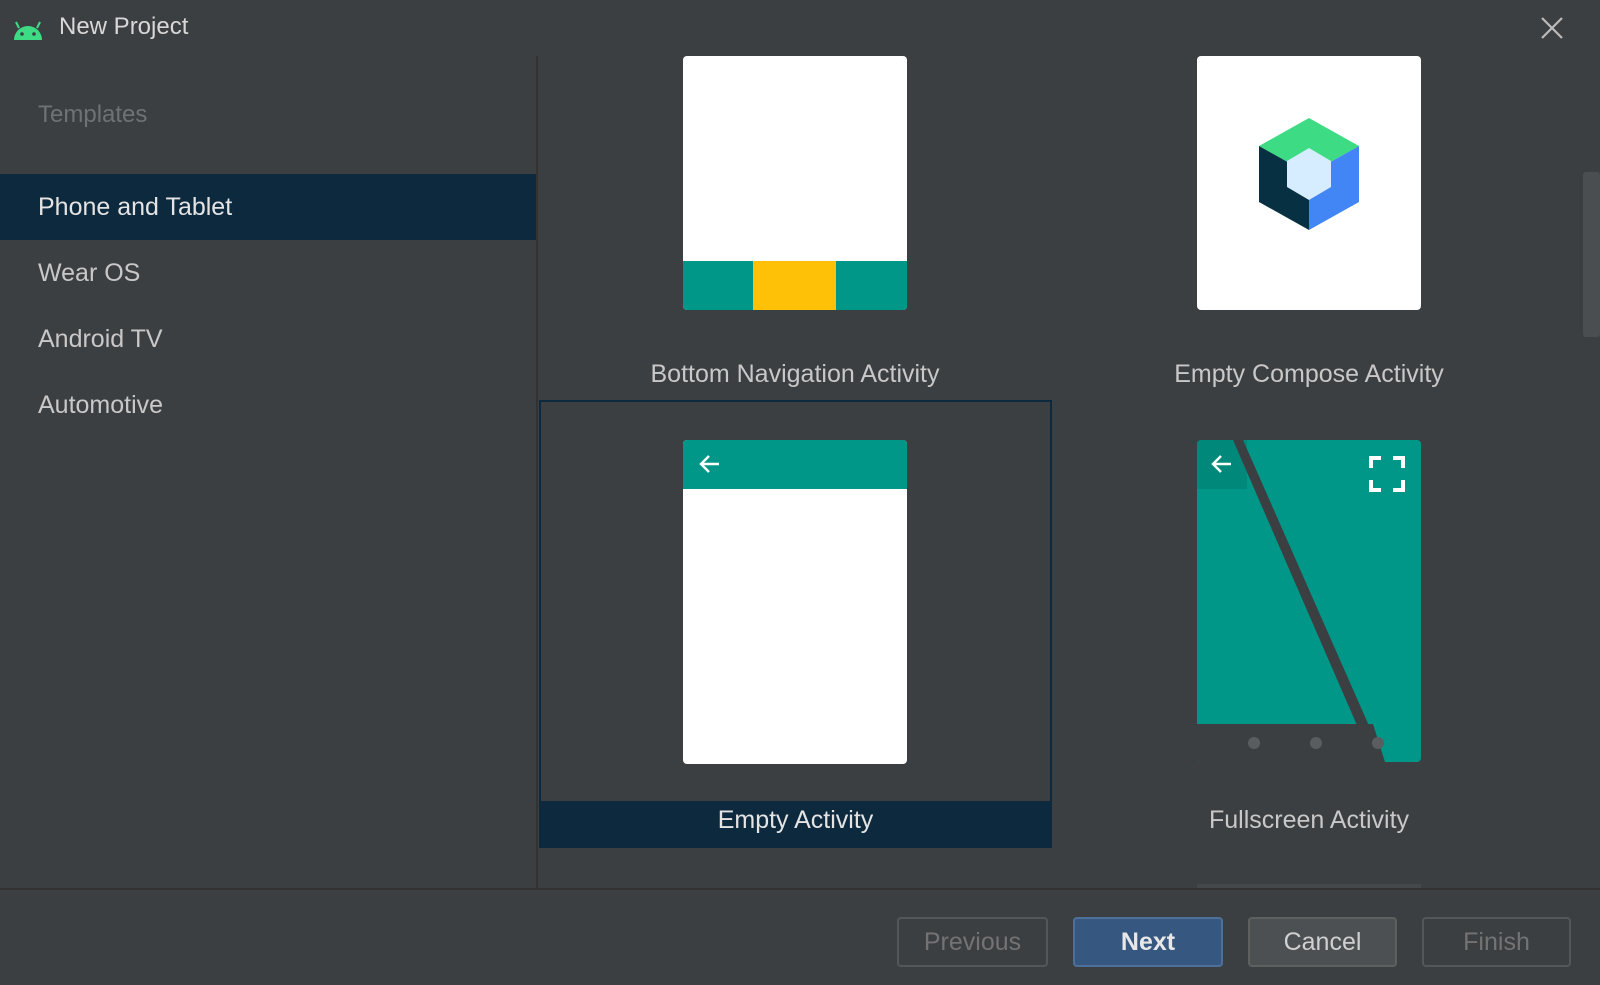 Image resolution: width=1600 pixels, height=985 pixels. Describe the element at coordinates (93, 114) in the screenshot. I see `templates-header: Templates` at that location.